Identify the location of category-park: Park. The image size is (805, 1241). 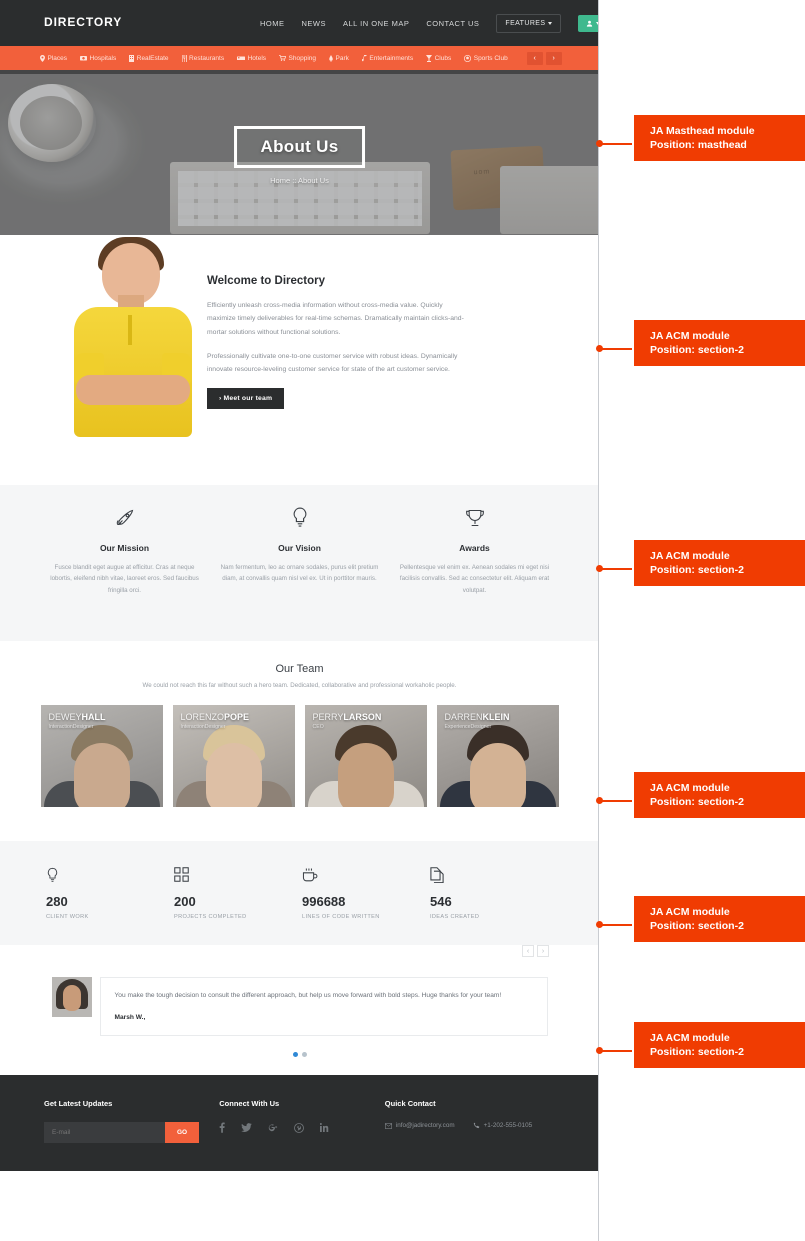
(339, 58).